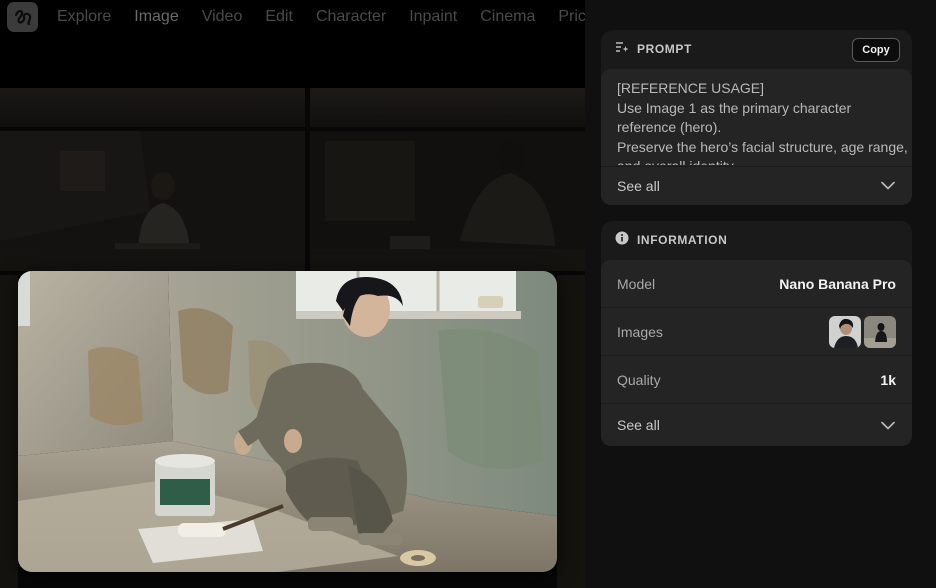 This screenshot has width=936, height=588. What do you see at coordinates (84, 17) in the screenshot?
I see `nav-explore: Explore` at bounding box center [84, 17].